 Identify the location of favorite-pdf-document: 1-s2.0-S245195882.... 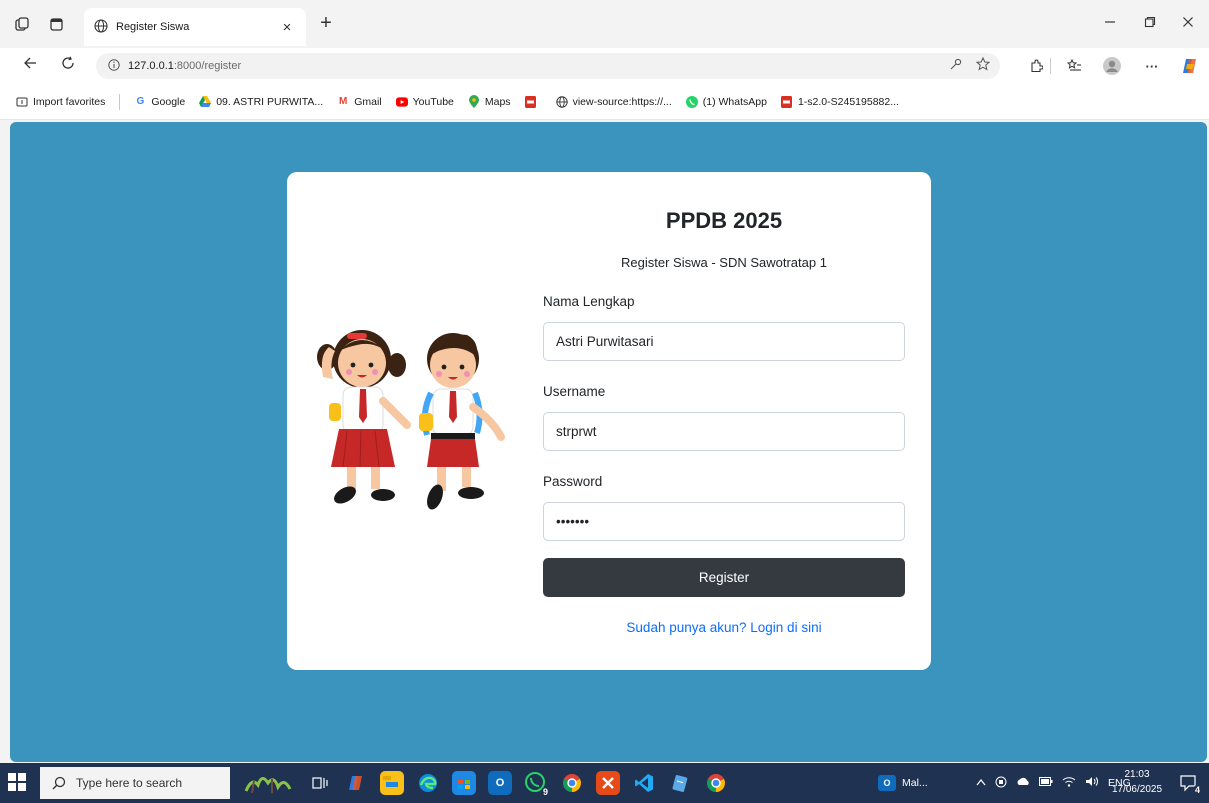
(840, 101).